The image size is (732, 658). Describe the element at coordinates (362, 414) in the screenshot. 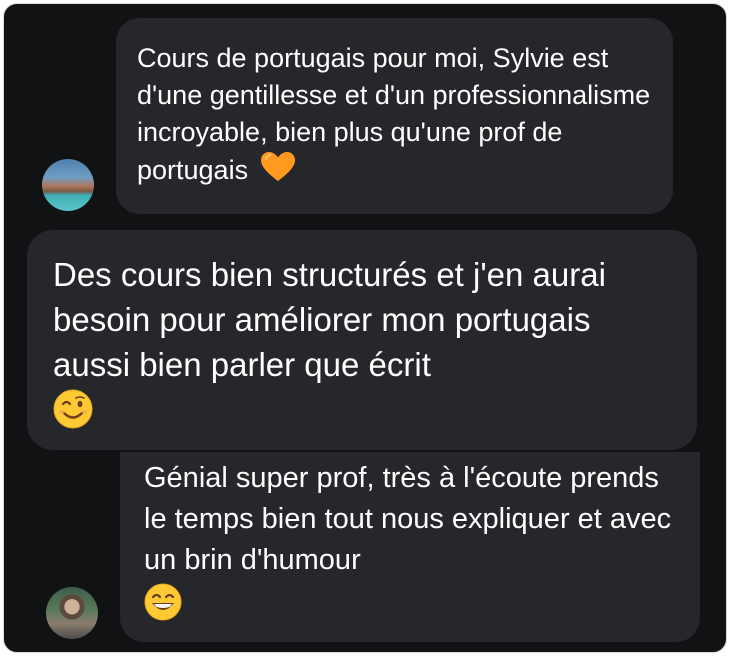

I see `winking-face-icon` at that location.